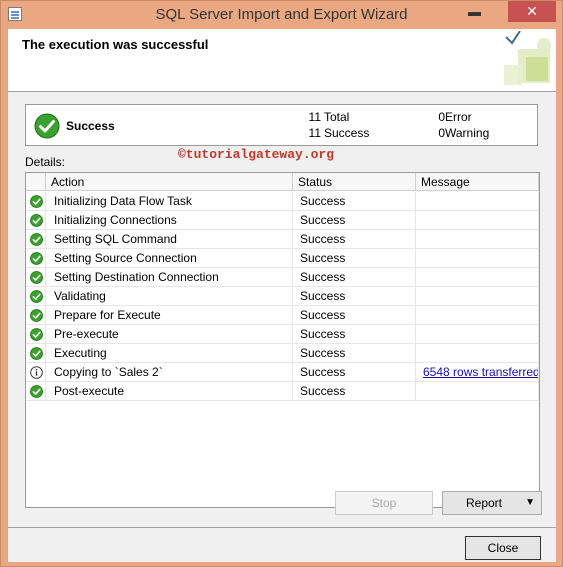 The height and width of the screenshot is (567, 563). I want to click on table-row: Prepare for Execute Success, so click(282, 315).